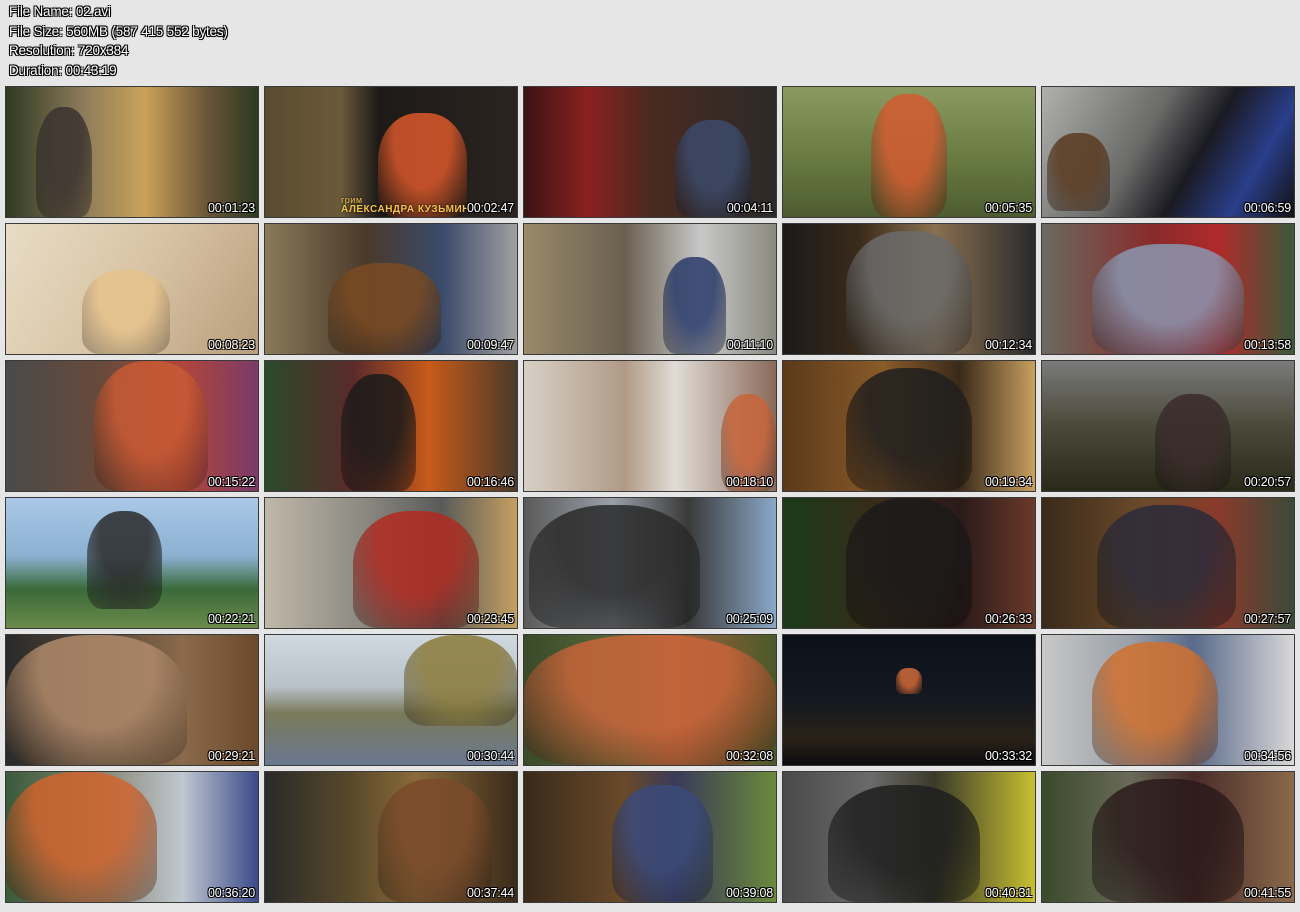 This screenshot has width=1300, height=912. I want to click on timestamp-label: 00:09:47, so click(490, 345).